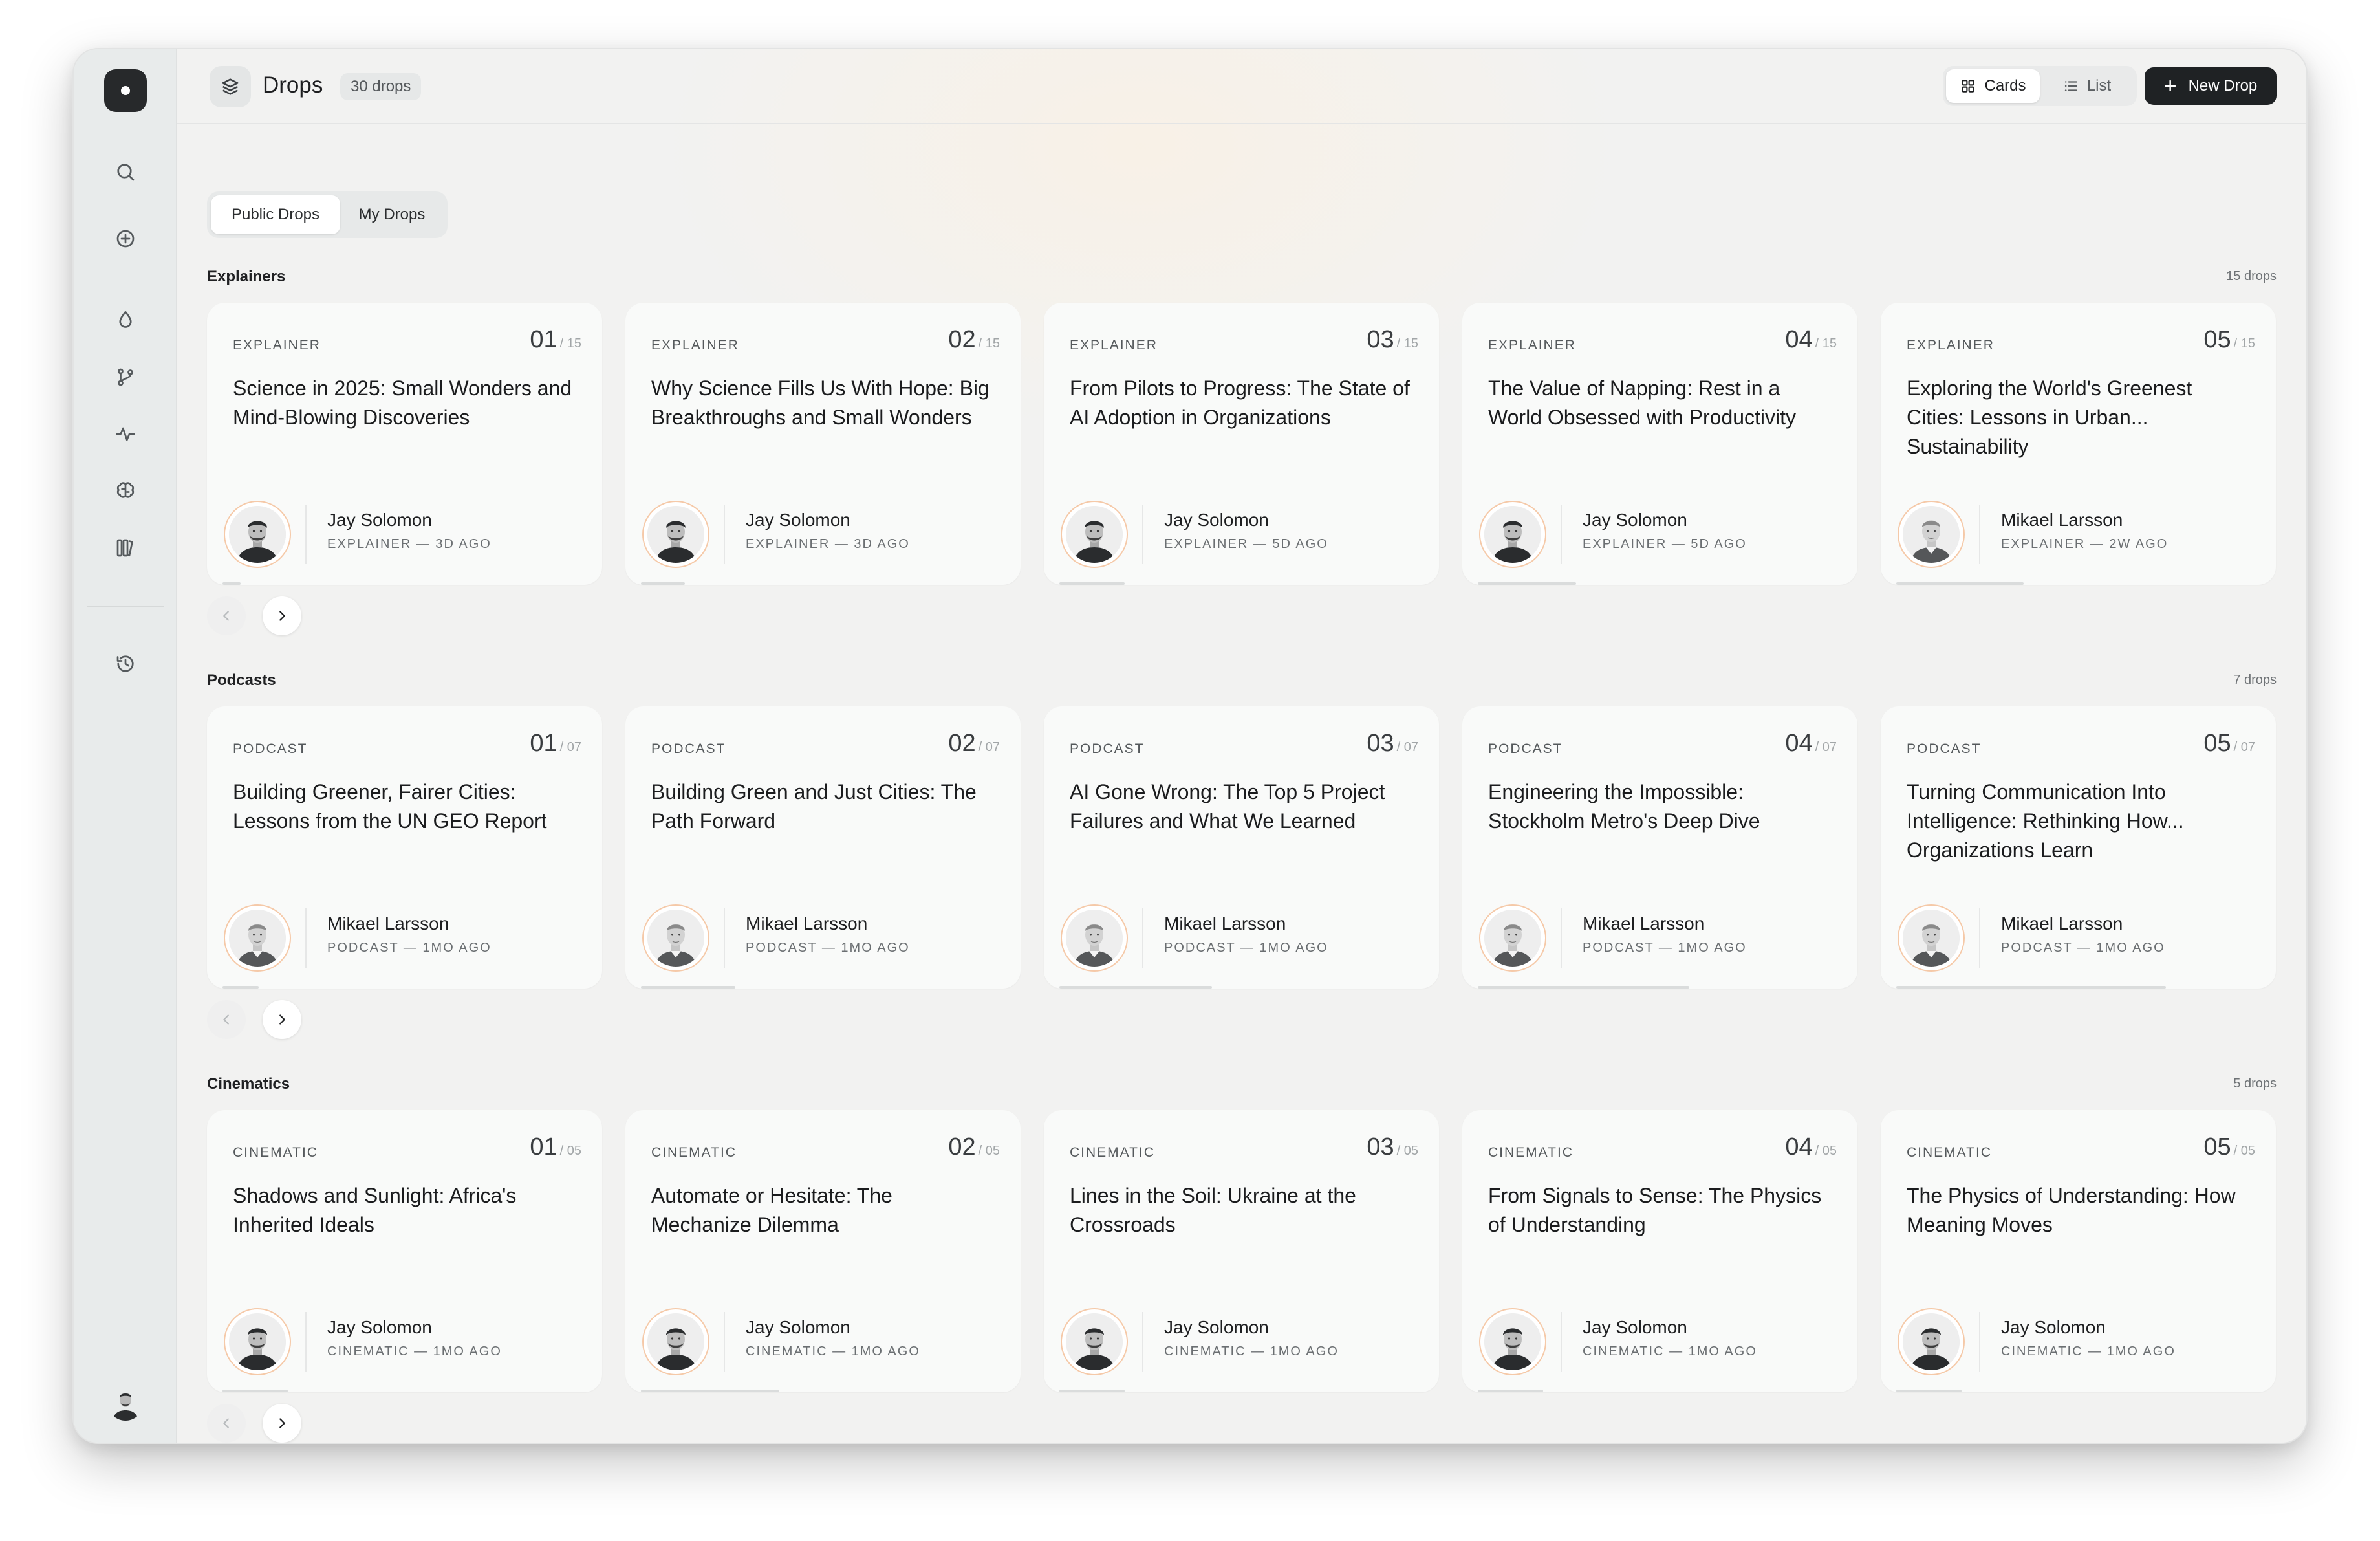  What do you see at coordinates (2229, 340) in the screenshot?
I see `card-index: 05/ 15` at bounding box center [2229, 340].